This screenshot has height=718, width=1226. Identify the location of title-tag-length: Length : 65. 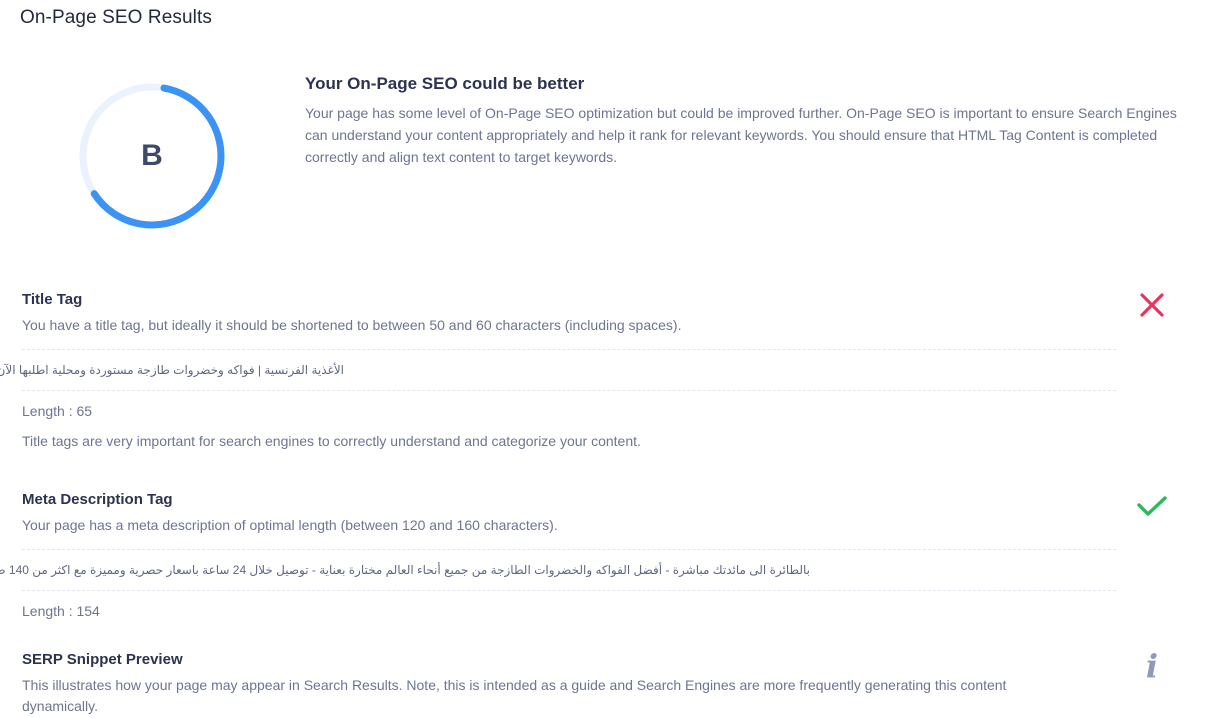
(57, 411).